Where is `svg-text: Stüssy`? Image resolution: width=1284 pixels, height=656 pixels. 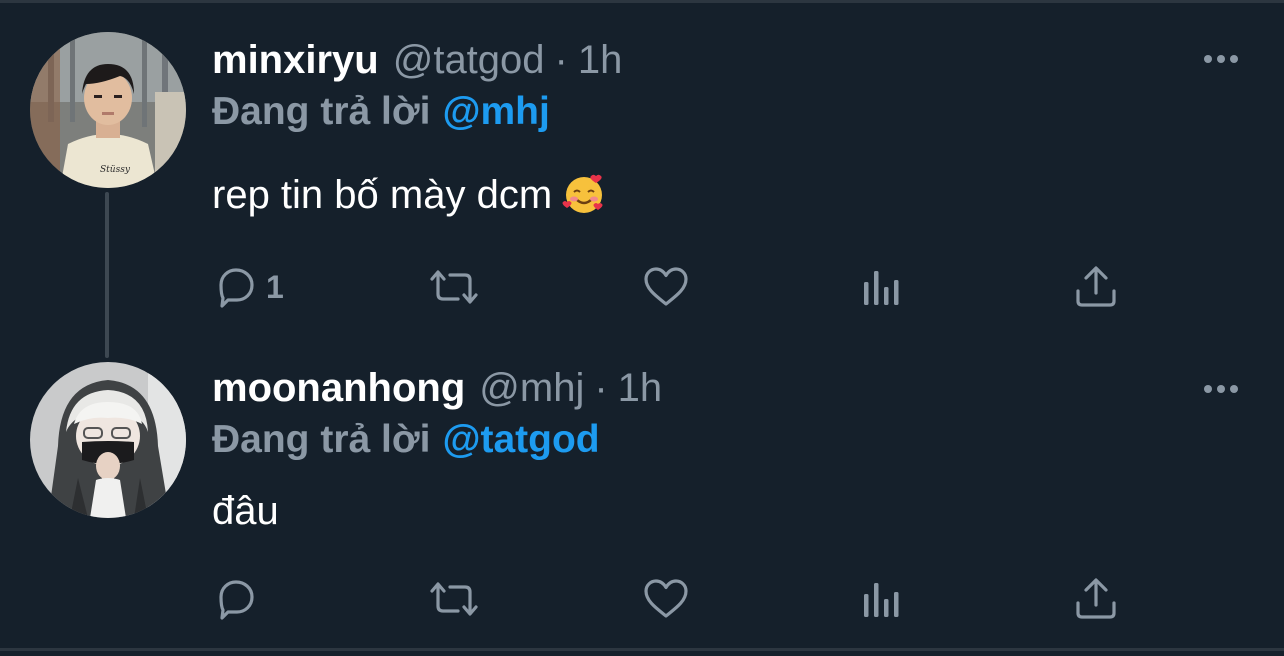
svg-text: Stüssy is located at coordinates (115, 170).